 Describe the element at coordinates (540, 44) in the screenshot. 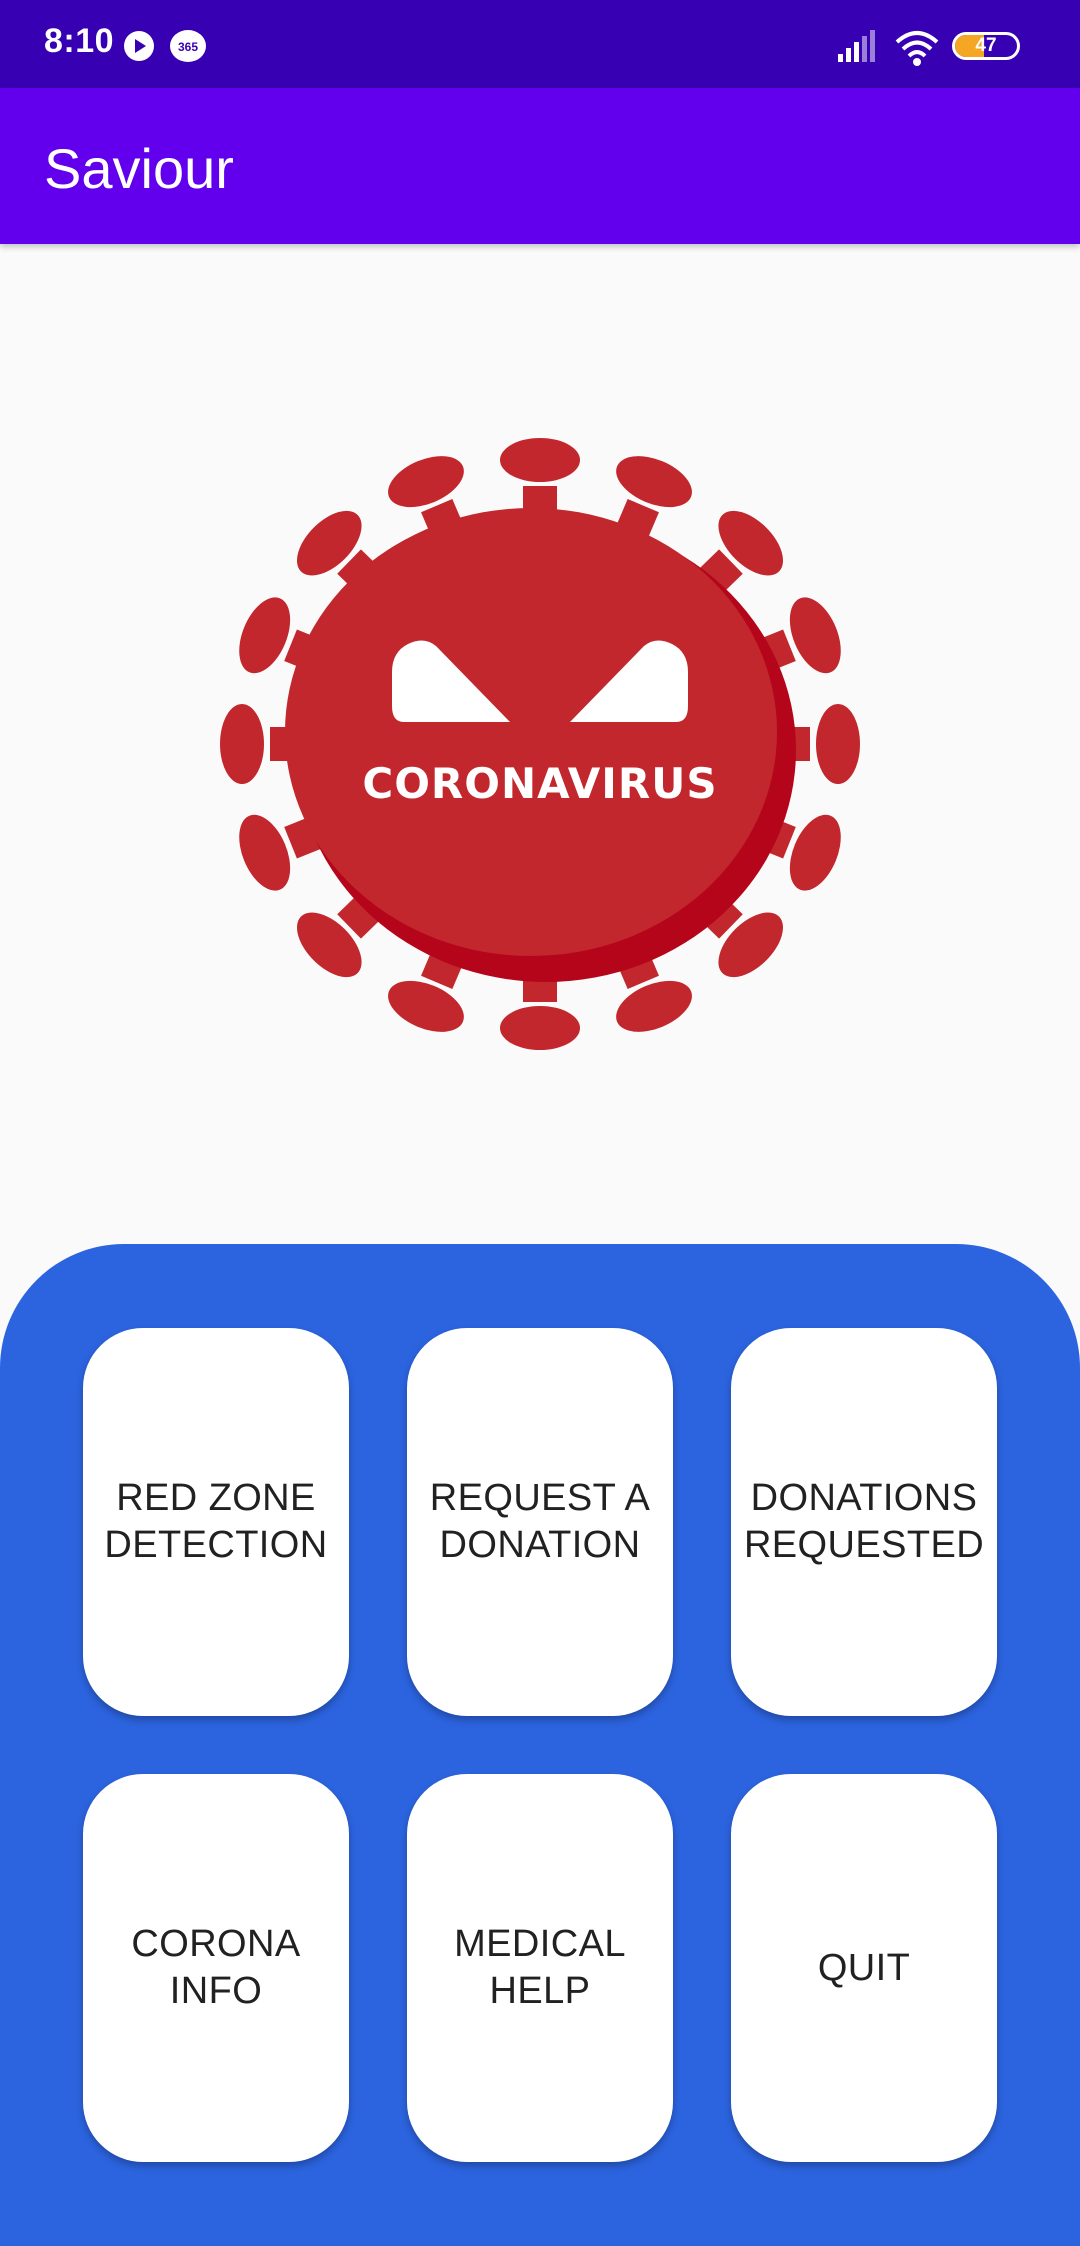

I see `status-bar: 8:10 365 47` at that location.